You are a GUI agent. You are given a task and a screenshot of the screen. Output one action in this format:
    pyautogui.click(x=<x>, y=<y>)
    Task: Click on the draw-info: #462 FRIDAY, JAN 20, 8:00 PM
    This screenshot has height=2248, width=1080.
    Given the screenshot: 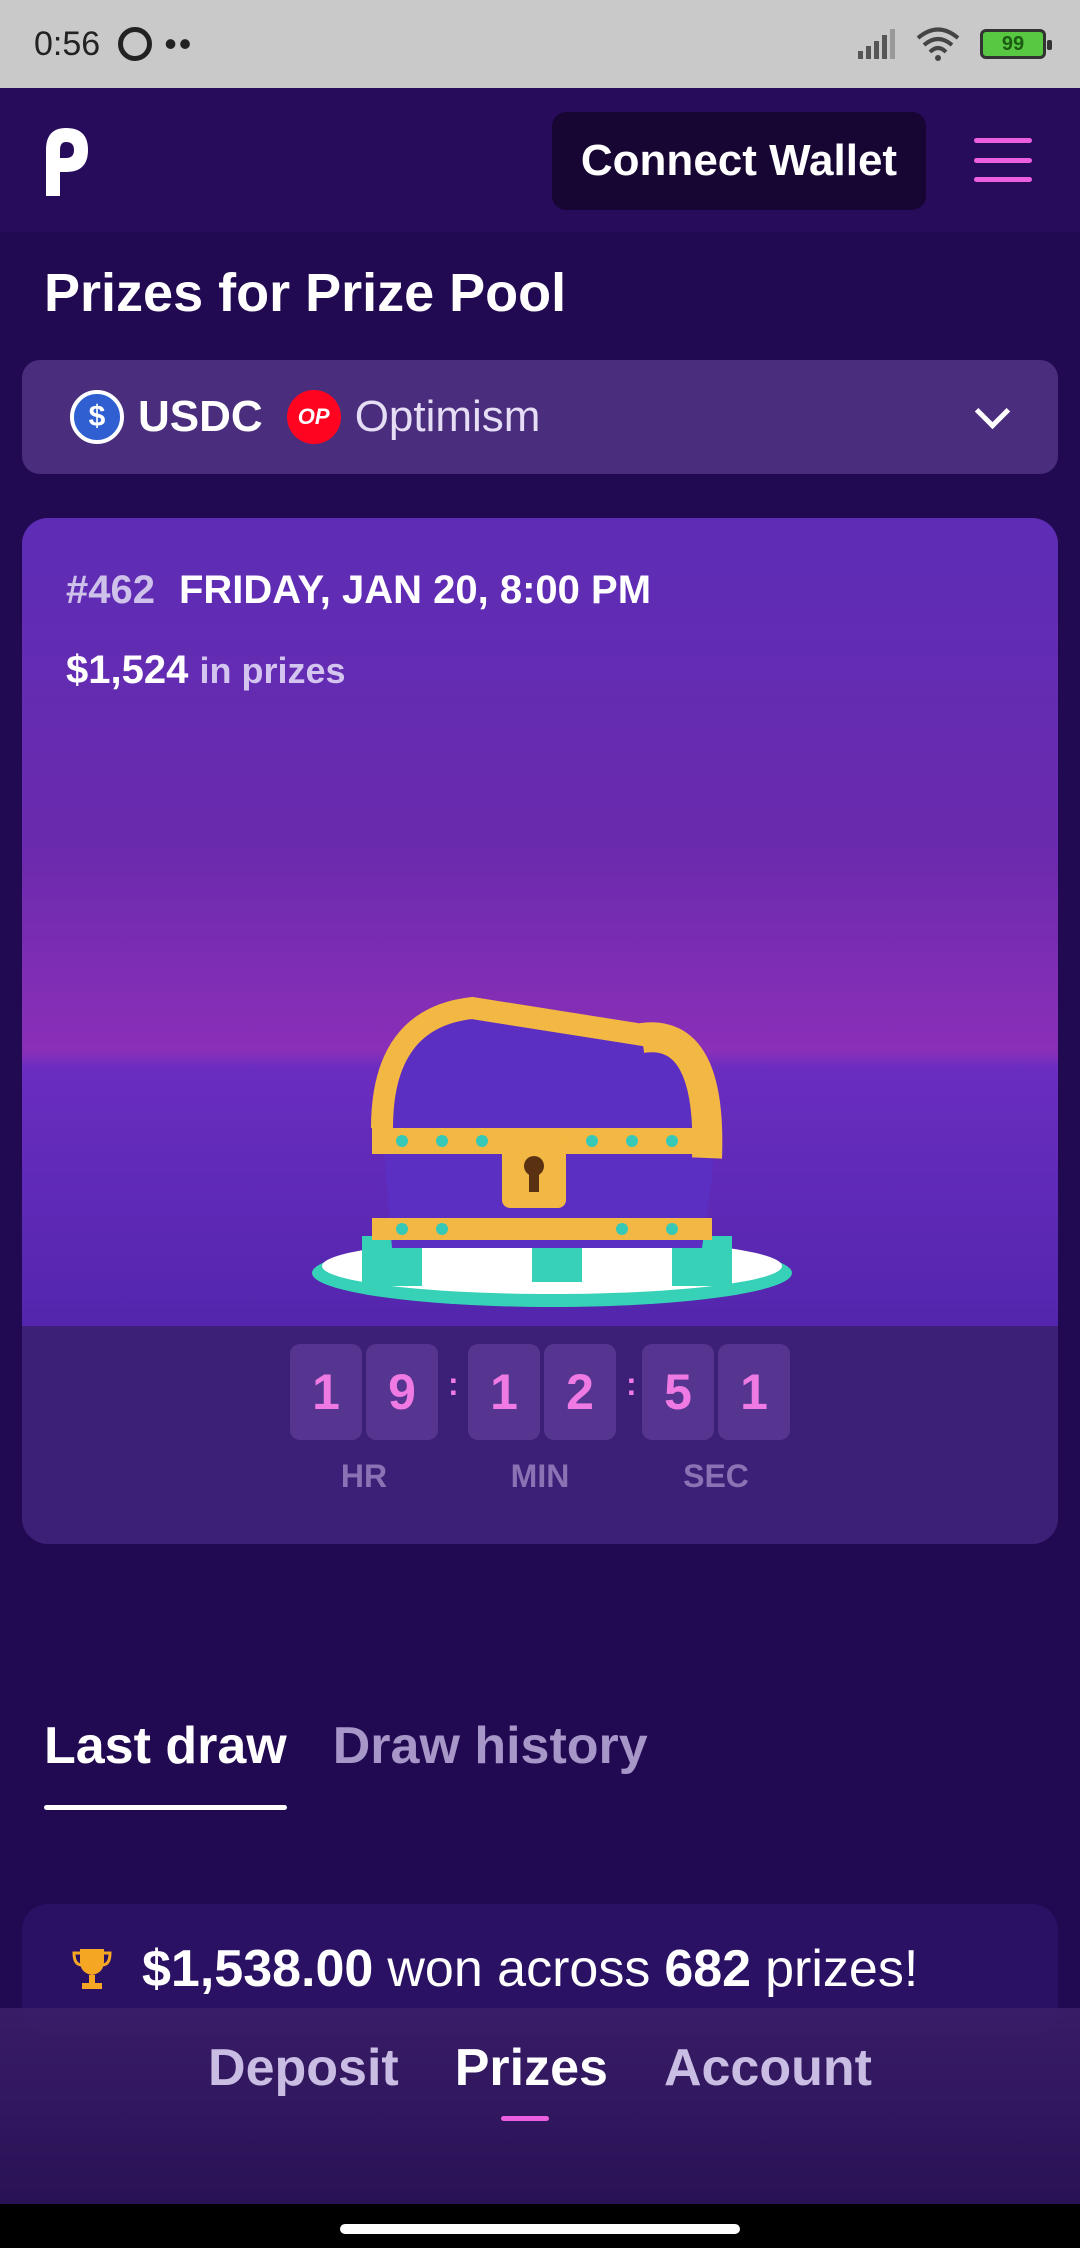 What is the action you would take?
    pyautogui.click(x=358, y=590)
    